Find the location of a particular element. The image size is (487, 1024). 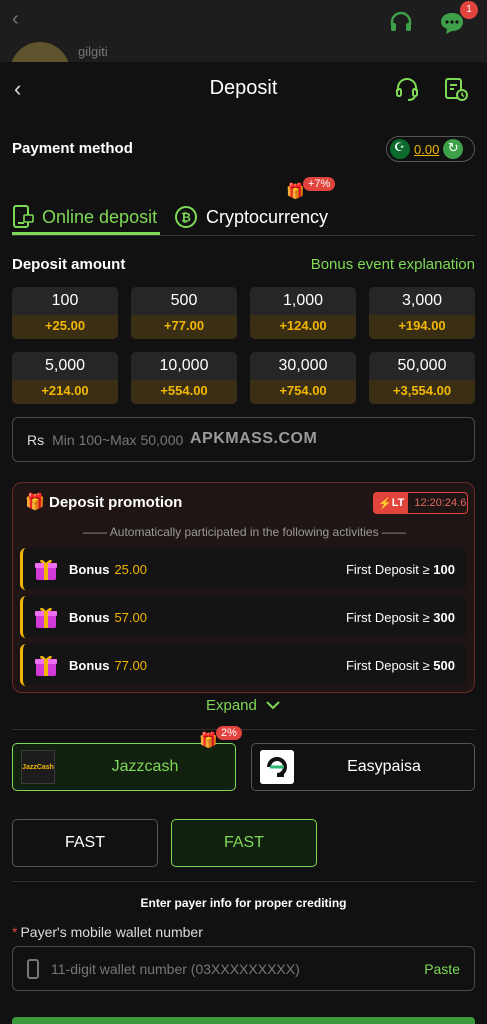

amount-value: 50,000 is located at coordinates (422, 365).